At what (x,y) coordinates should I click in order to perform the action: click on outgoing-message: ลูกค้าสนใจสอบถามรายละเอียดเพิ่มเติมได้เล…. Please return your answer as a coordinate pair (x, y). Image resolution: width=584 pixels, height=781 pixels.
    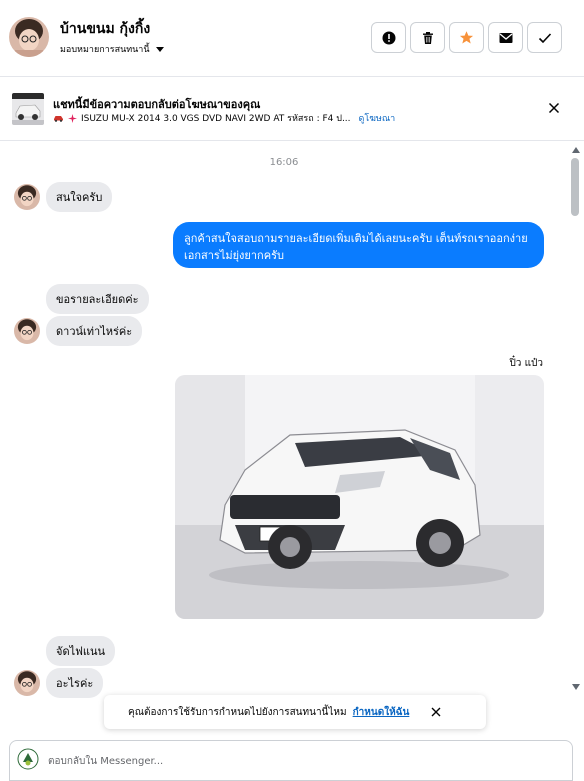
    Looking at the image, I should click on (358, 245).